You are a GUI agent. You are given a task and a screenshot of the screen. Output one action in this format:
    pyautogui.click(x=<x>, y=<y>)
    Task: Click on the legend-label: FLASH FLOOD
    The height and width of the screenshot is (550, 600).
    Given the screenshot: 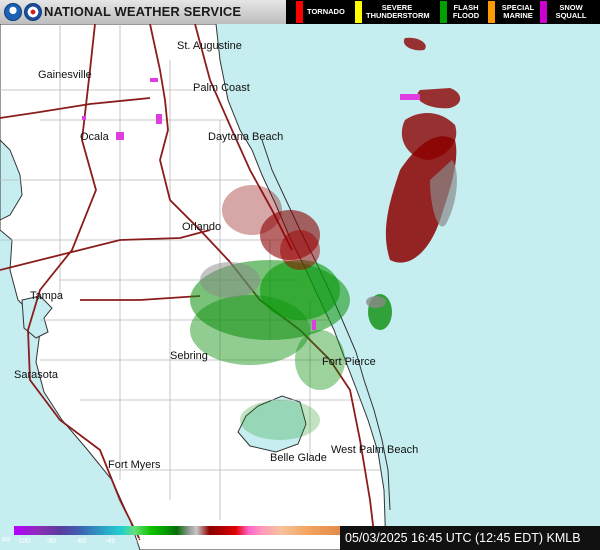 What is the action you would take?
    pyautogui.click(x=466, y=11)
    